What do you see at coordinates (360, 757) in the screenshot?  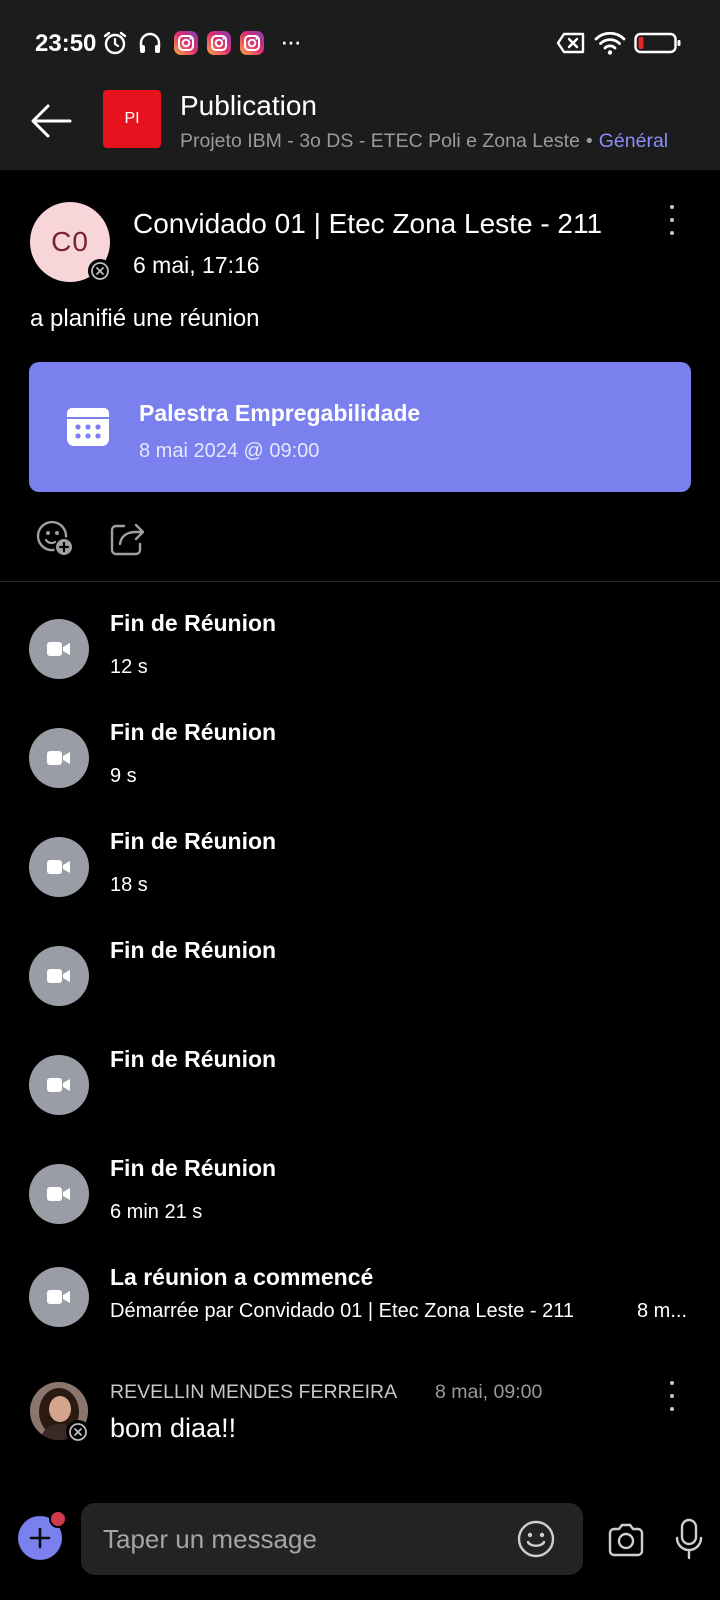 I see `meeting-event: Fin de Réunion 9 s` at bounding box center [360, 757].